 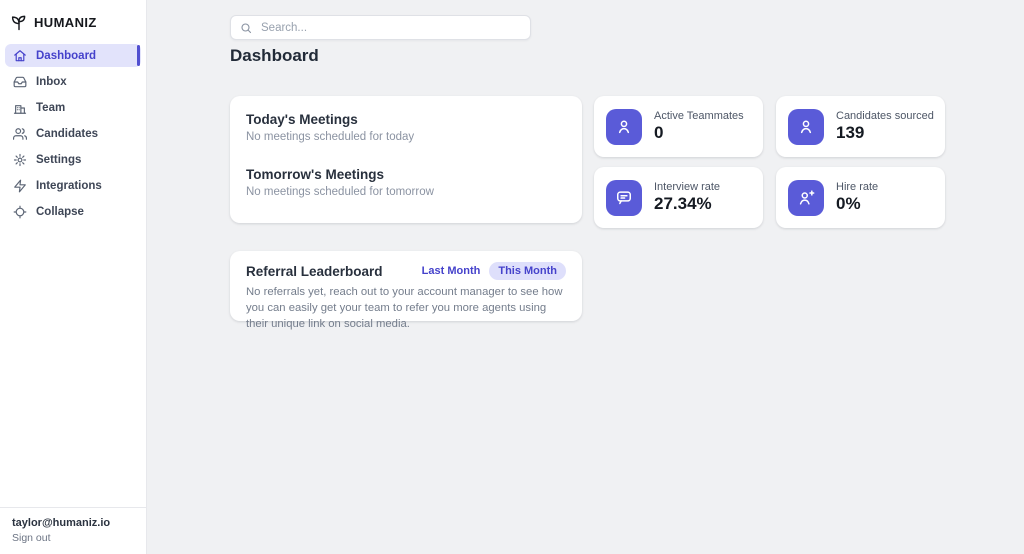 I want to click on sidebar-item-team: Team, so click(x=73, y=107).